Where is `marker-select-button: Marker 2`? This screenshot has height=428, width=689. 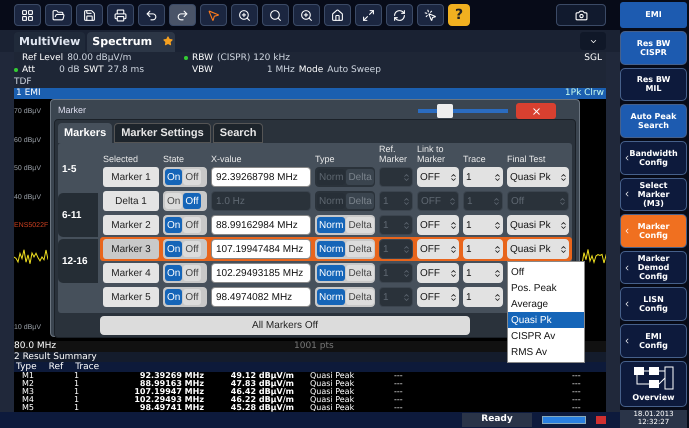
marker-select-button: Marker 2 is located at coordinates (131, 225).